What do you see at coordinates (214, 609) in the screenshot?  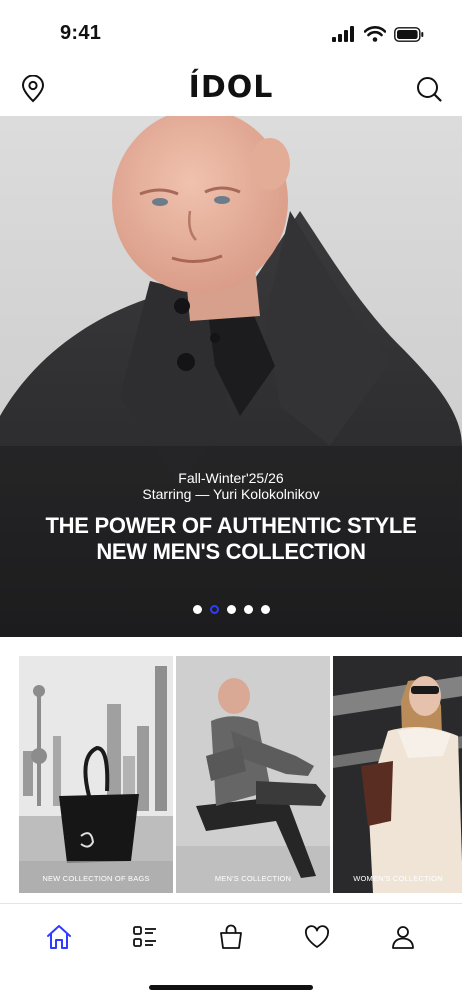 I see `carousel-dot-active` at bounding box center [214, 609].